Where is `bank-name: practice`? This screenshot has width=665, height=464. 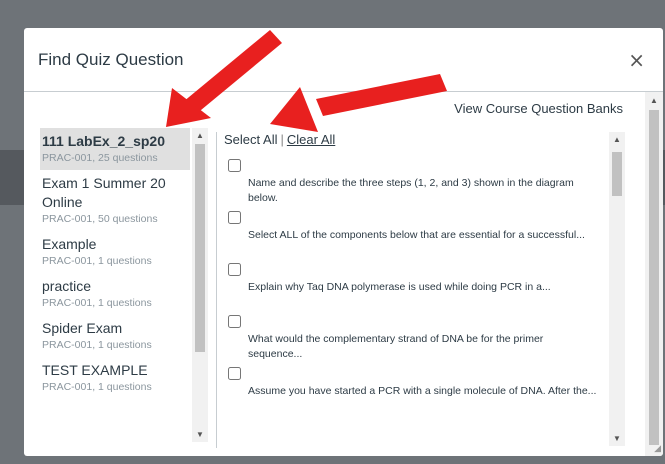
bank-name: practice is located at coordinates (67, 286).